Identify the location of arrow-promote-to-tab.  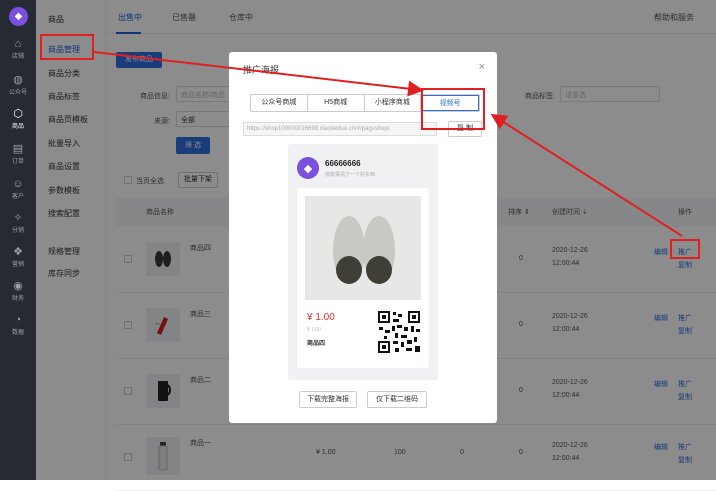
(586, 175).